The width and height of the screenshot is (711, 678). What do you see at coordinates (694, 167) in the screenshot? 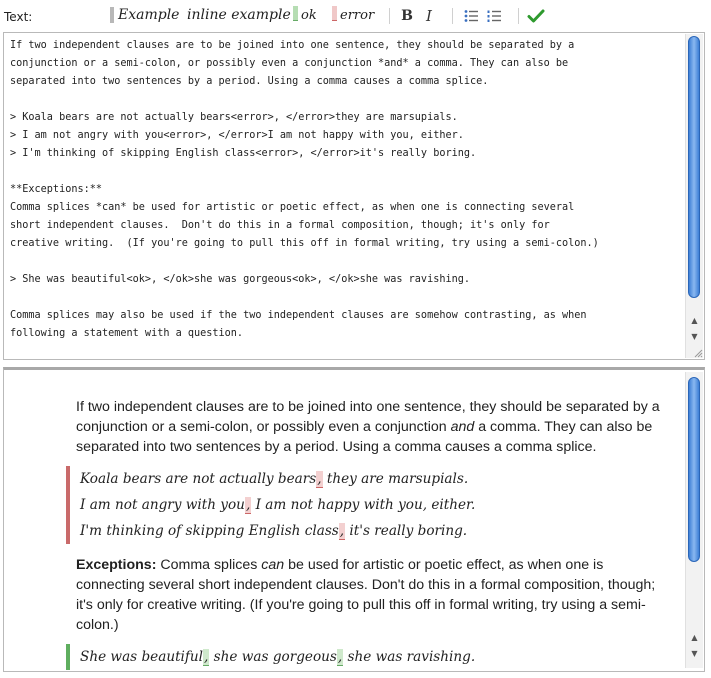
I see `source-scrollbar-thumb` at bounding box center [694, 167].